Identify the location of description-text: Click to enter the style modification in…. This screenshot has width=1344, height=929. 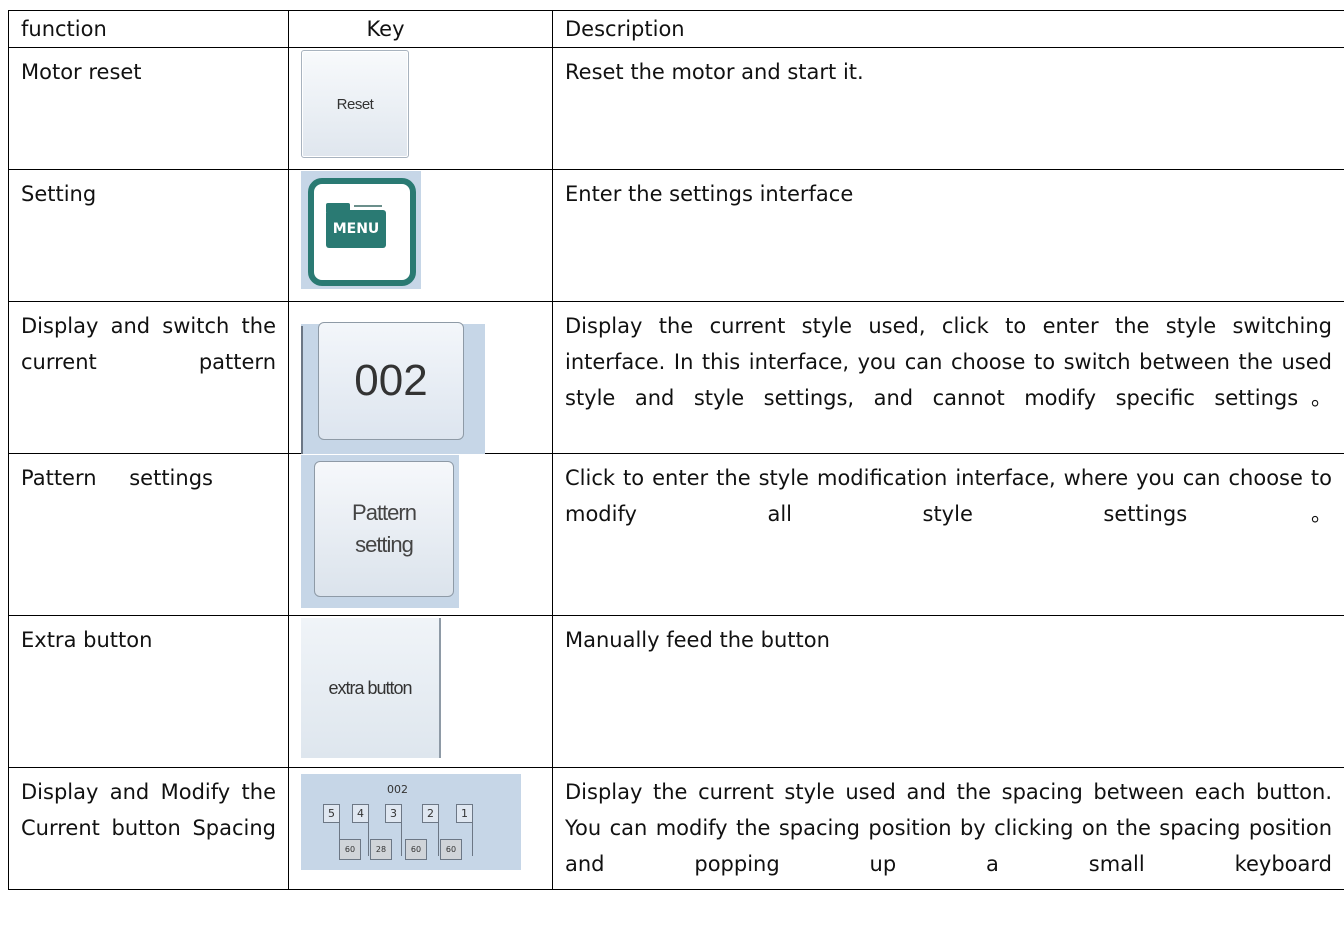
(948, 496).